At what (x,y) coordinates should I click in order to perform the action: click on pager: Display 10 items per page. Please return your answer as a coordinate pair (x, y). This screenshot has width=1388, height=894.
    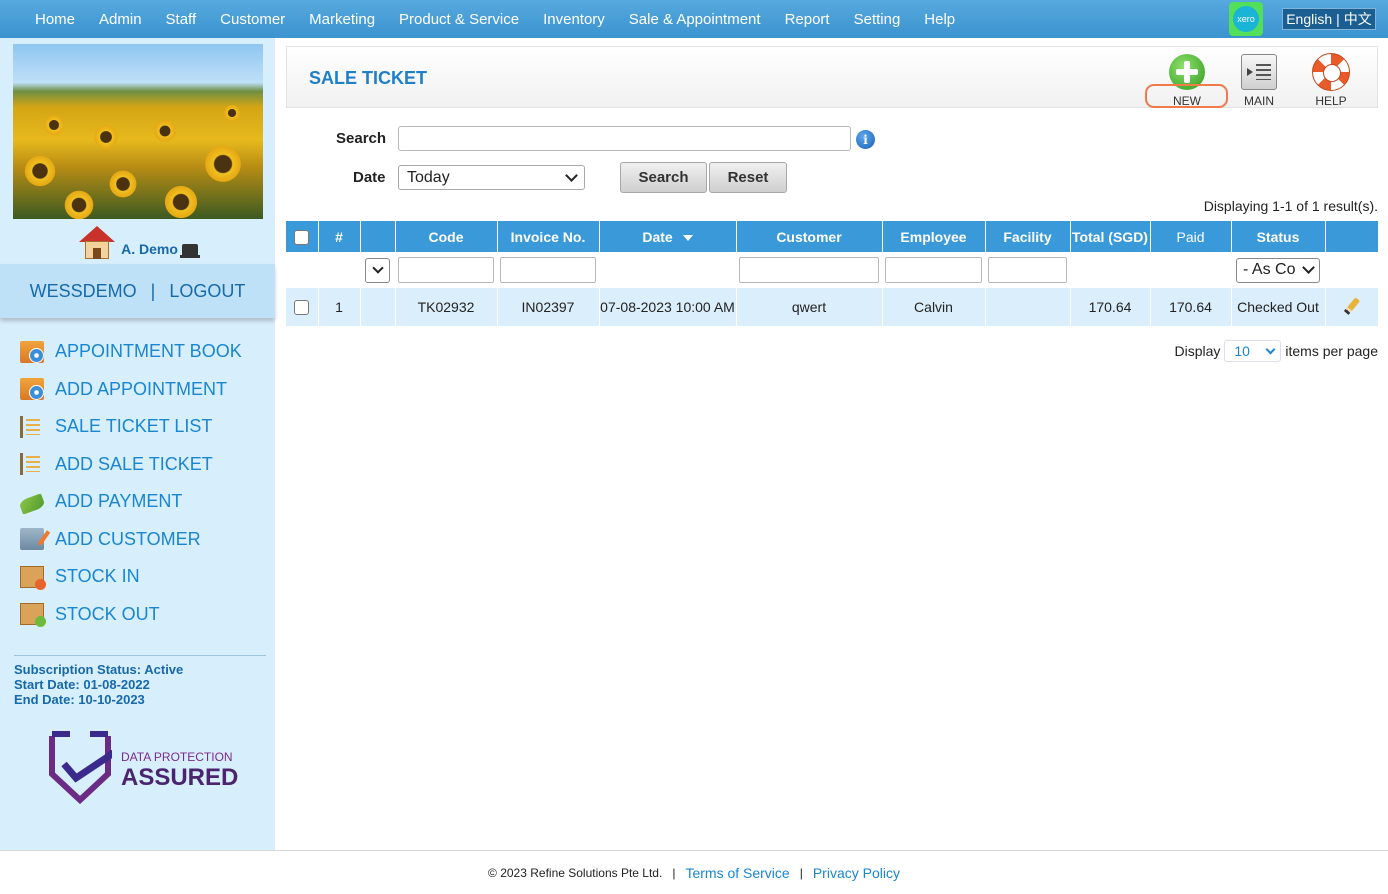
    Looking at the image, I should click on (1276, 351).